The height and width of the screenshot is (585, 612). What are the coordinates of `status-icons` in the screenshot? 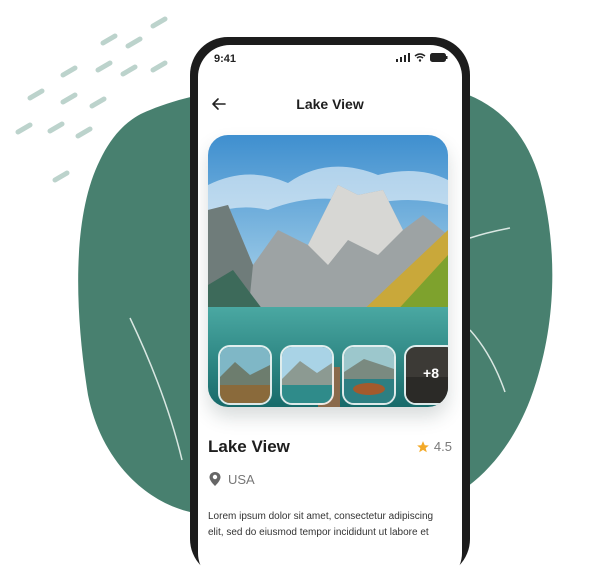 It's located at (422, 57).